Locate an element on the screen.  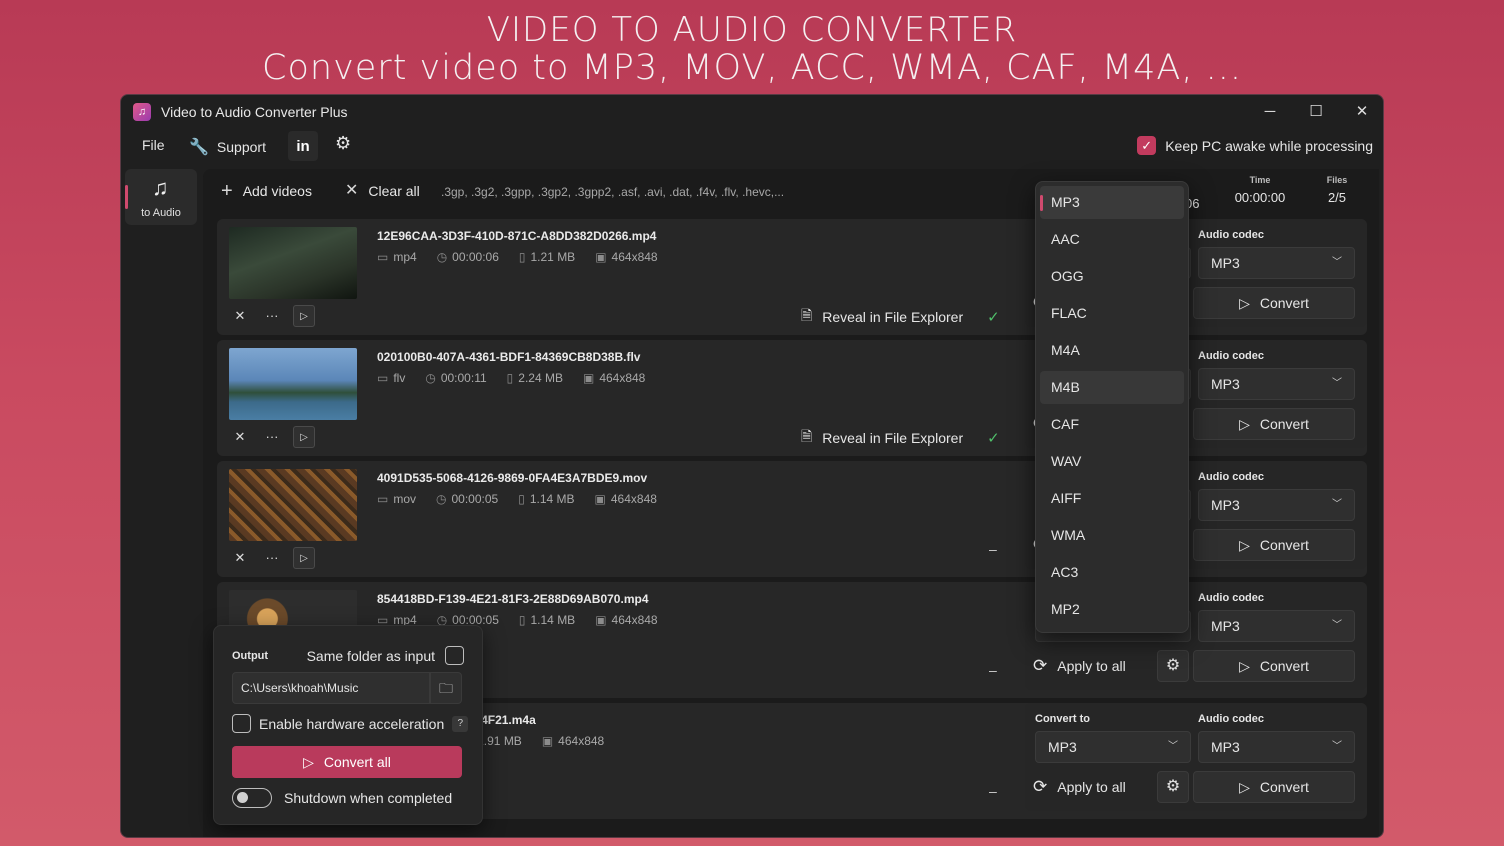
file-icon: ▯ is located at coordinates (522, 257).